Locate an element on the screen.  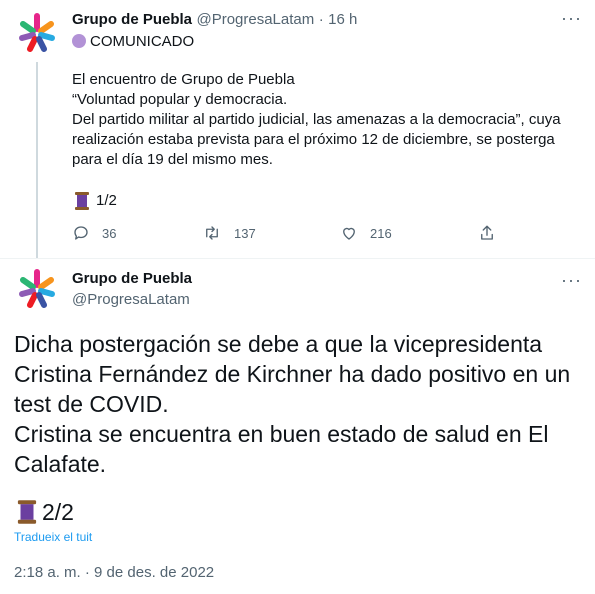
tweet1-counter: 1/2 is located at coordinates (94, 201).